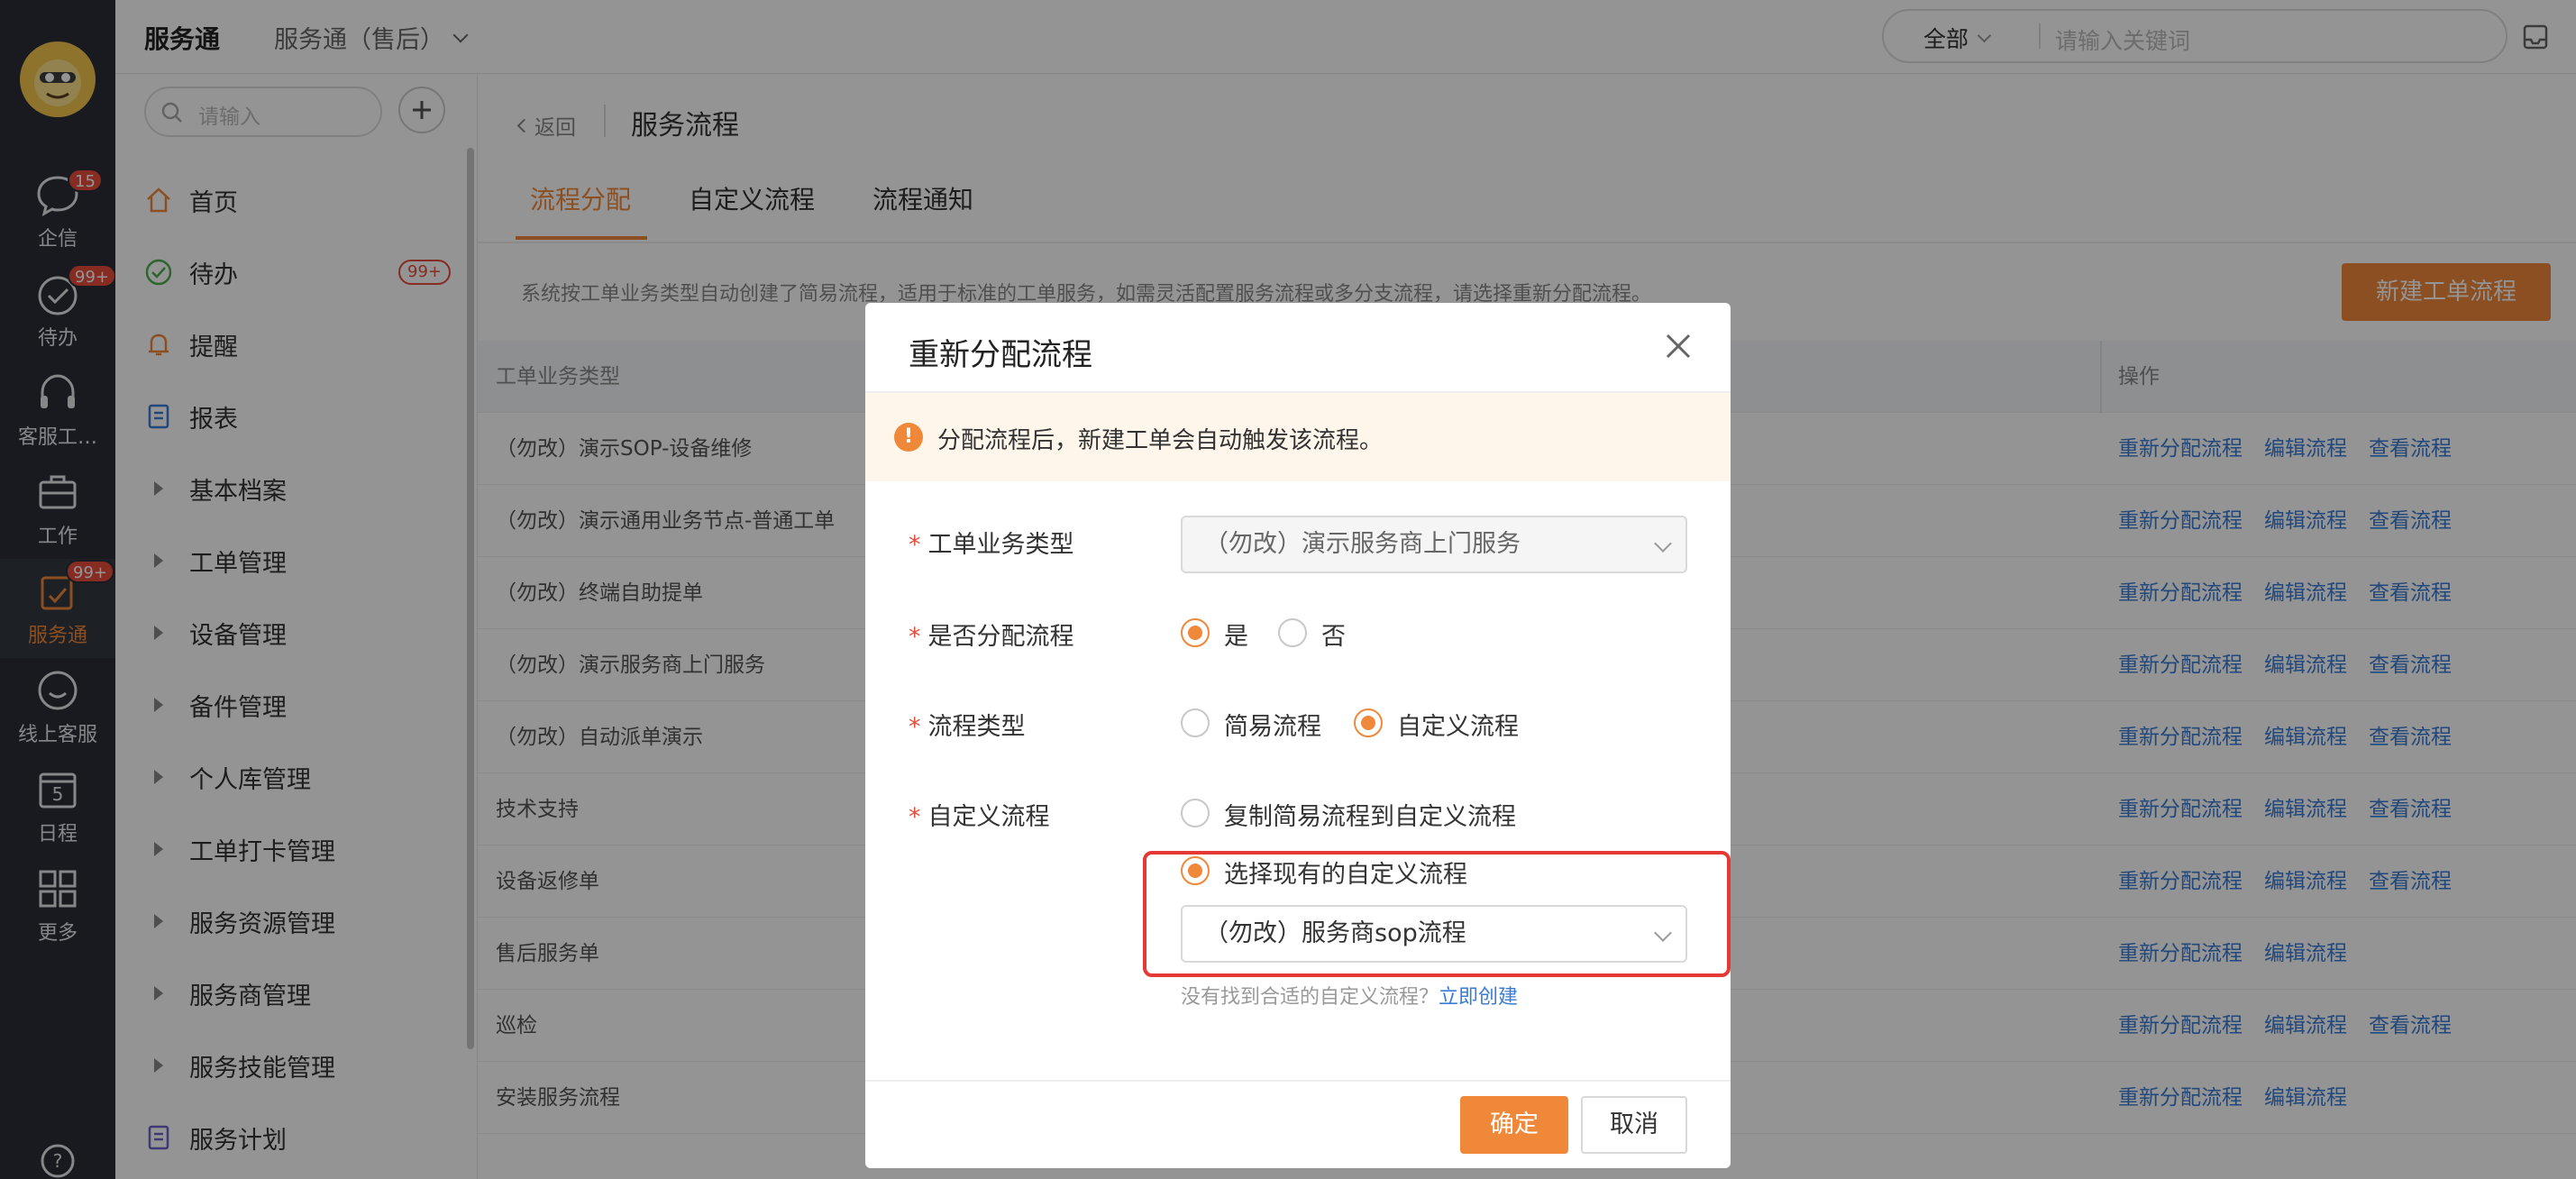  I want to click on radio-assign-no, so click(1292, 632).